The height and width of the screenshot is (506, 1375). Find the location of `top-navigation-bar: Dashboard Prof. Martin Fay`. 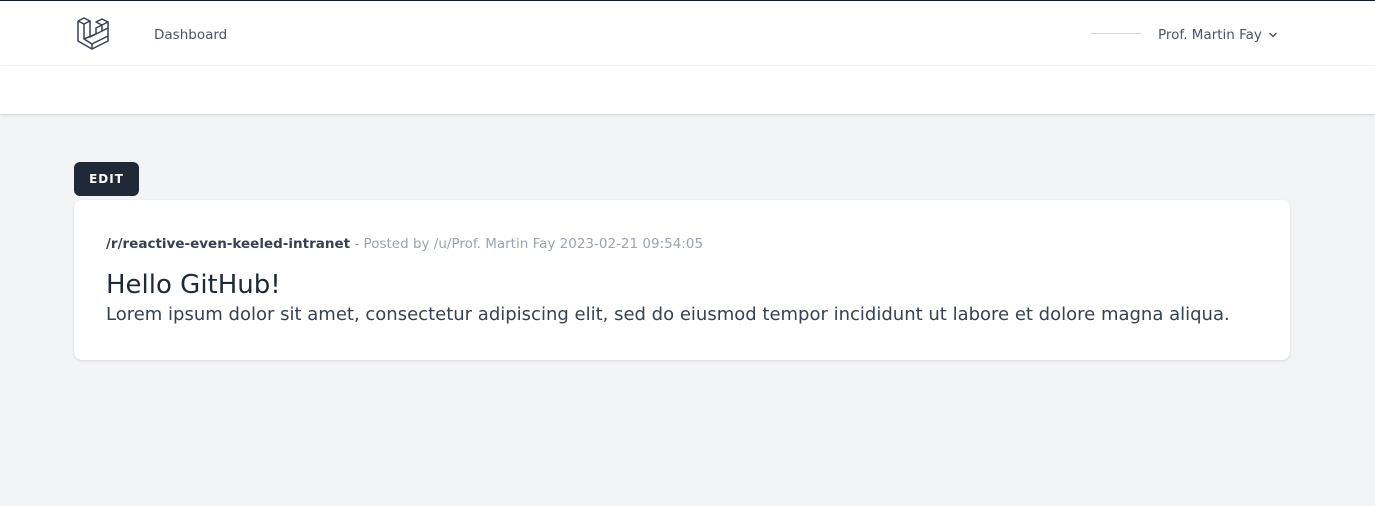

top-navigation-bar: Dashboard Prof. Martin Fay is located at coordinates (687, 33).